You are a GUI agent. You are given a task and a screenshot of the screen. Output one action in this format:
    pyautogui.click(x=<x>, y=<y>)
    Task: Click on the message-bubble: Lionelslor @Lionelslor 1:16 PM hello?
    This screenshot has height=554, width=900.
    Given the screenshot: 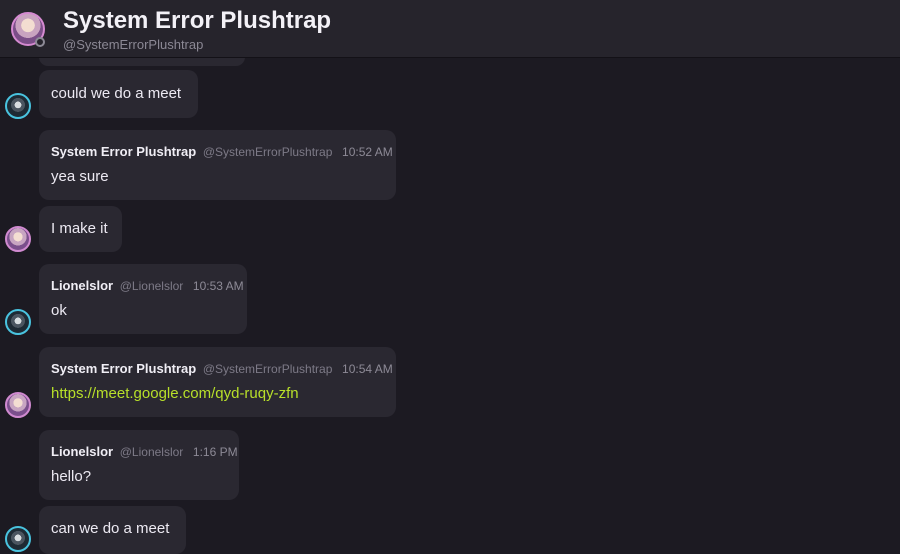 What is the action you would take?
    pyautogui.click(x=139, y=465)
    